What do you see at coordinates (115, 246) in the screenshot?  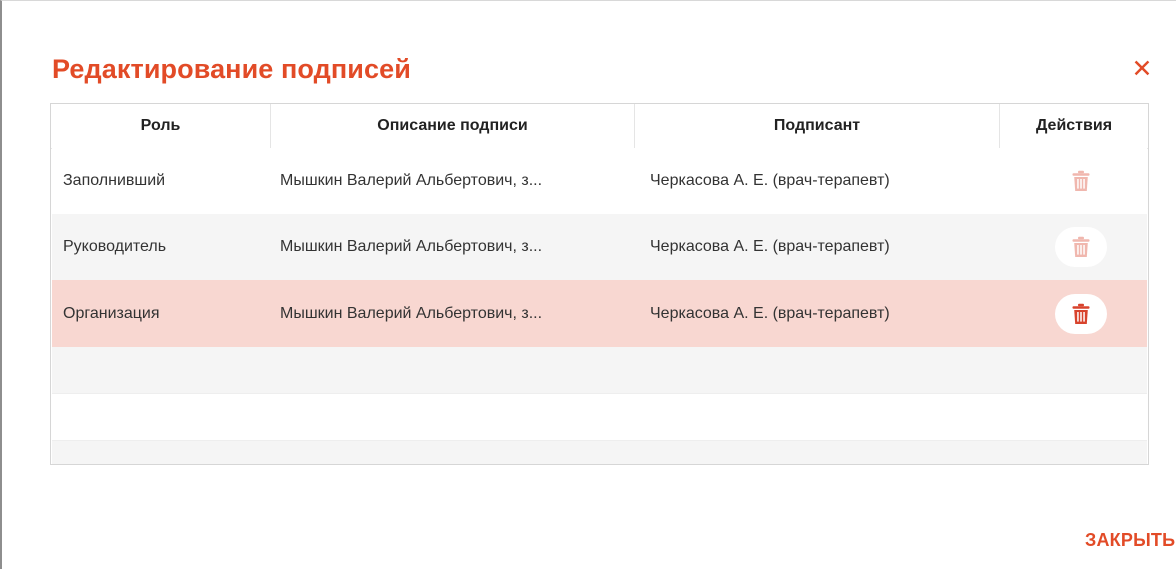 I see `role-cell: Руководитель` at bounding box center [115, 246].